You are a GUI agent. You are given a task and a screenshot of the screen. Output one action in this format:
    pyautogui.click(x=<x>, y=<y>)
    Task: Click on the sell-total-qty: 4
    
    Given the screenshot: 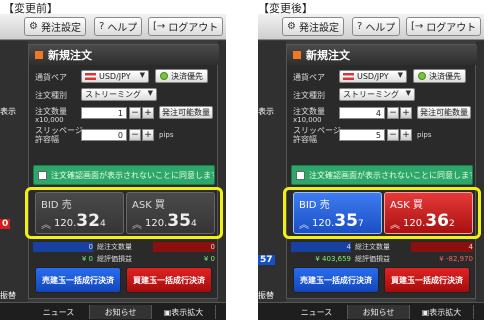 What is the action you would take?
    pyautogui.click(x=321, y=247)
    